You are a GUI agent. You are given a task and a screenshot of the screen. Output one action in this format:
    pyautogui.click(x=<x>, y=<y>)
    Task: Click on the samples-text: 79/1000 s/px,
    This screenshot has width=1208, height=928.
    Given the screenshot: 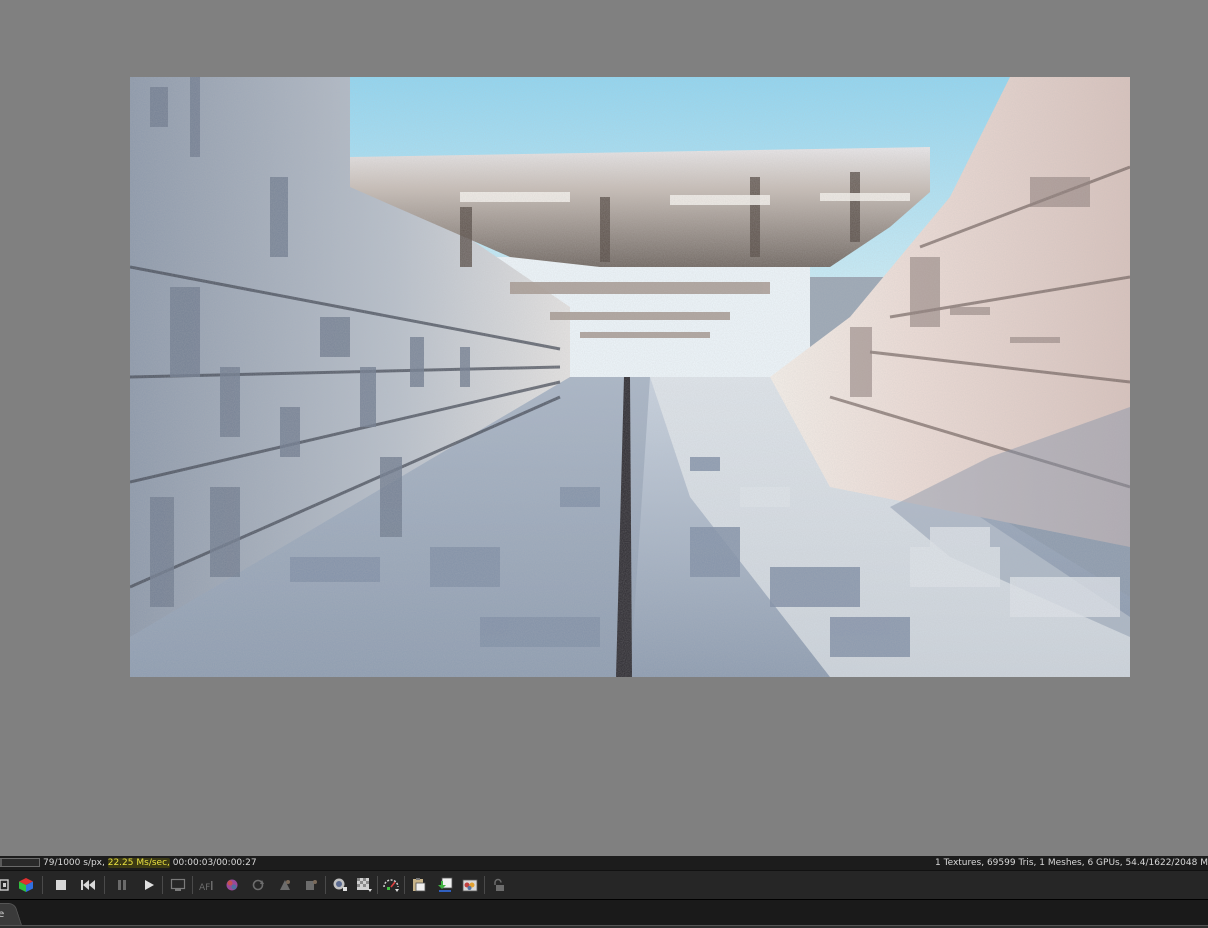 What is the action you would take?
    pyautogui.click(x=75, y=863)
    